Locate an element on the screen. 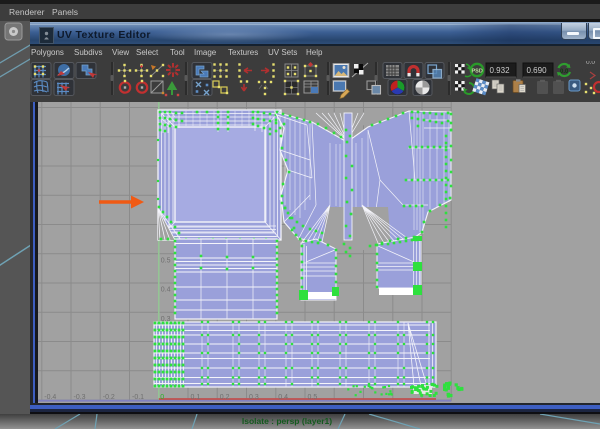 Image resolution: width=600 pixels, height=429 pixels. svg-text: -0.2 is located at coordinates (109, 397).